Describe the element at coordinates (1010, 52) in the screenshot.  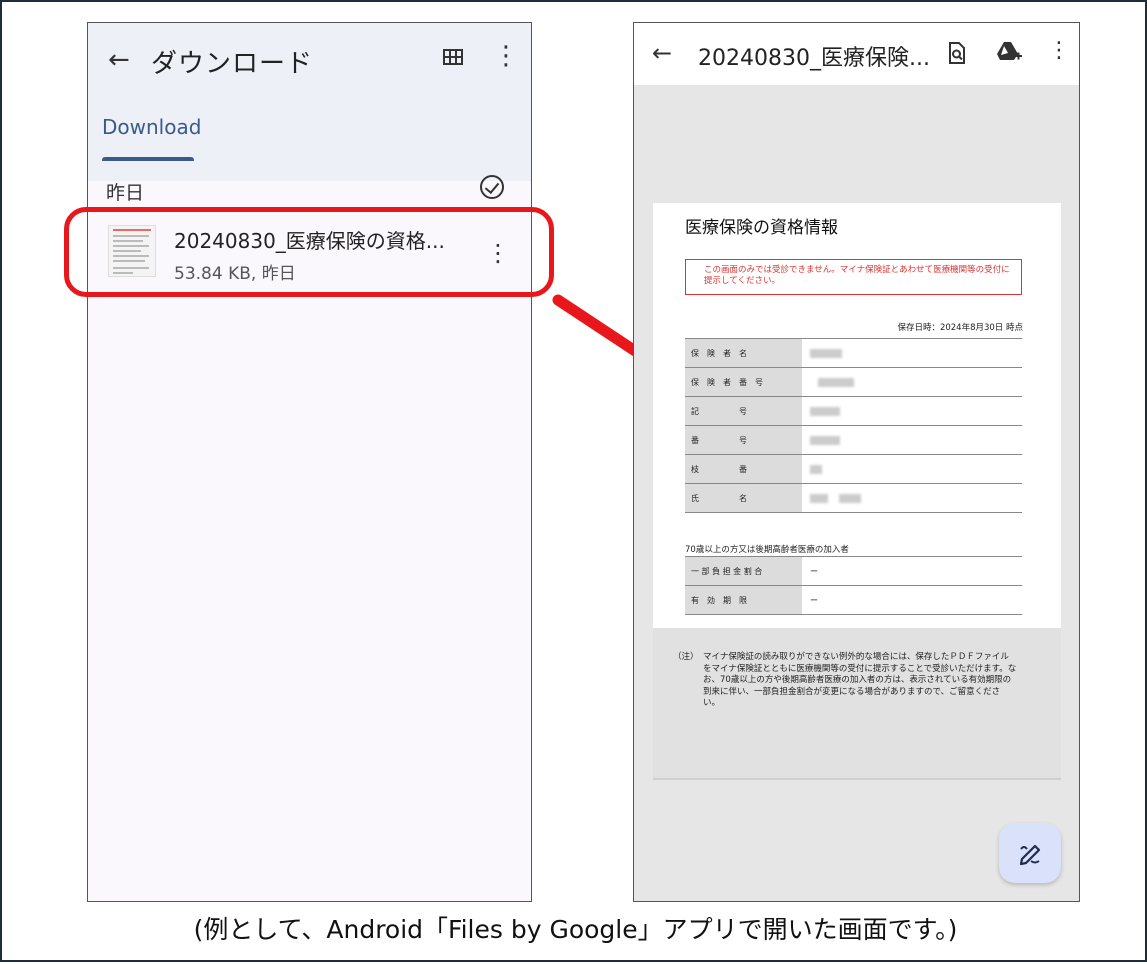
I see `drive-add-icon` at that location.